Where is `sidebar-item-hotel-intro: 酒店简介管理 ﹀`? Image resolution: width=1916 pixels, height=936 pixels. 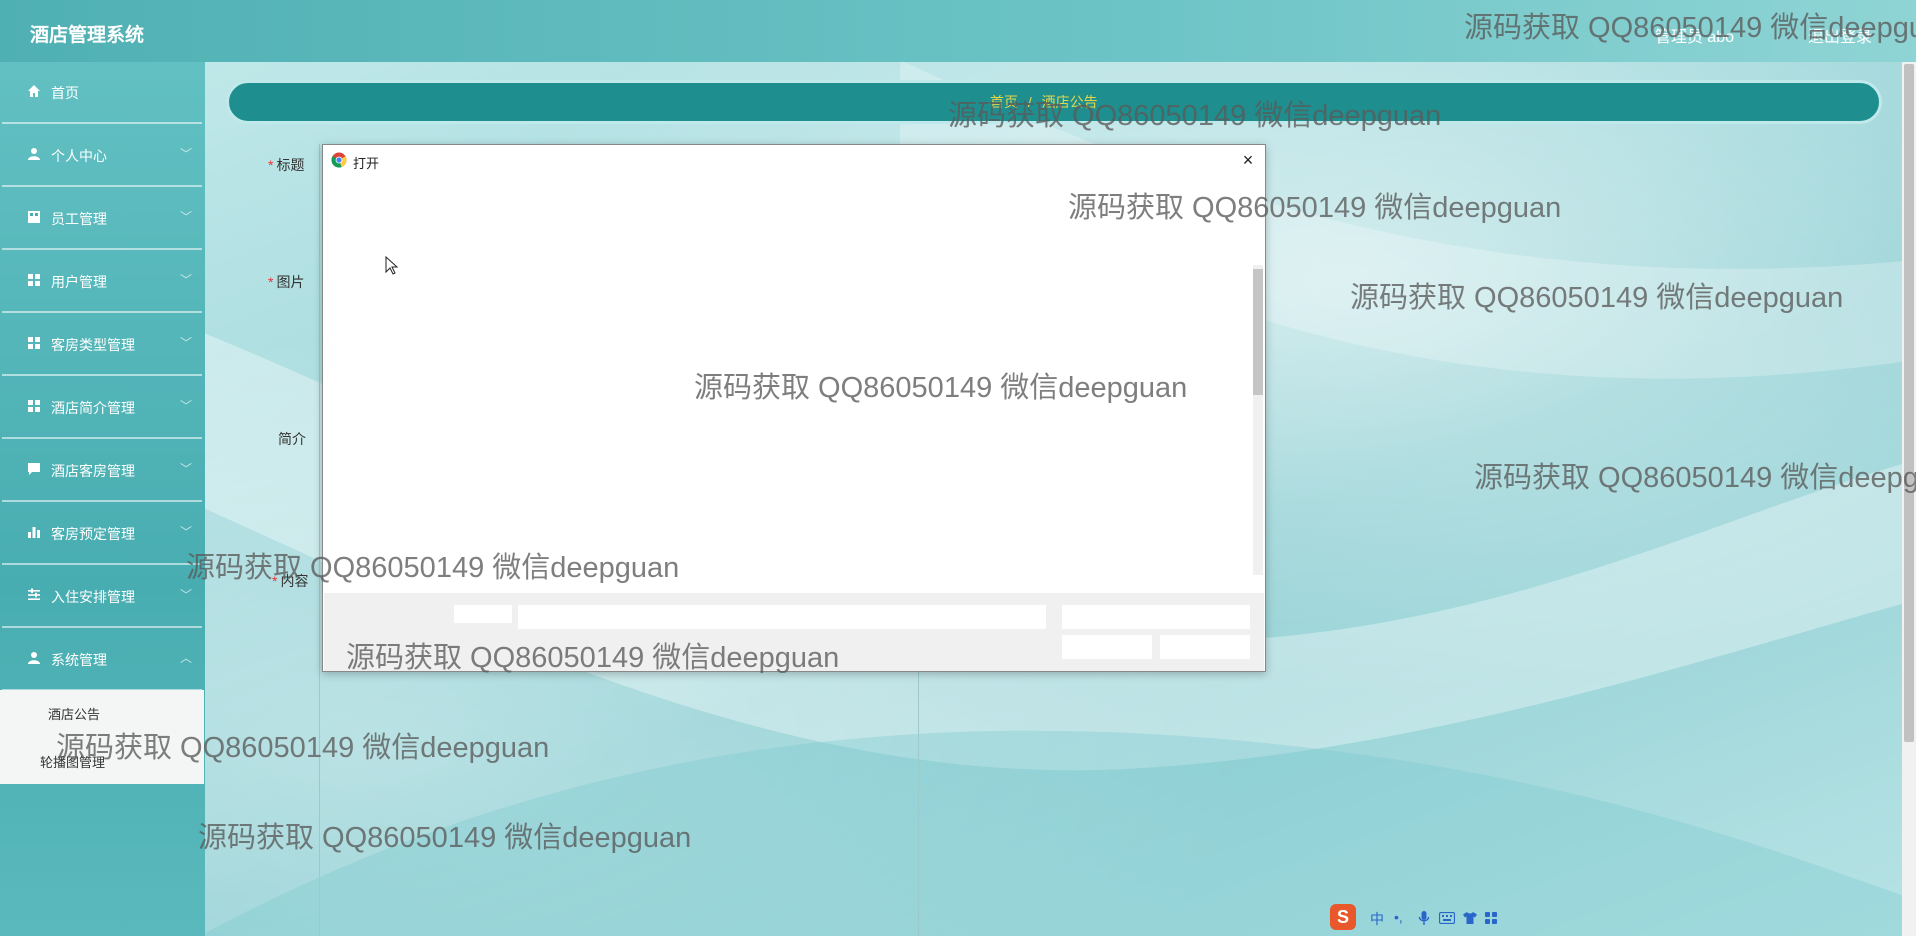
sidebar-item-hotel-intro: 酒店简介管理 ﹀ is located at coordinates (102, 408).